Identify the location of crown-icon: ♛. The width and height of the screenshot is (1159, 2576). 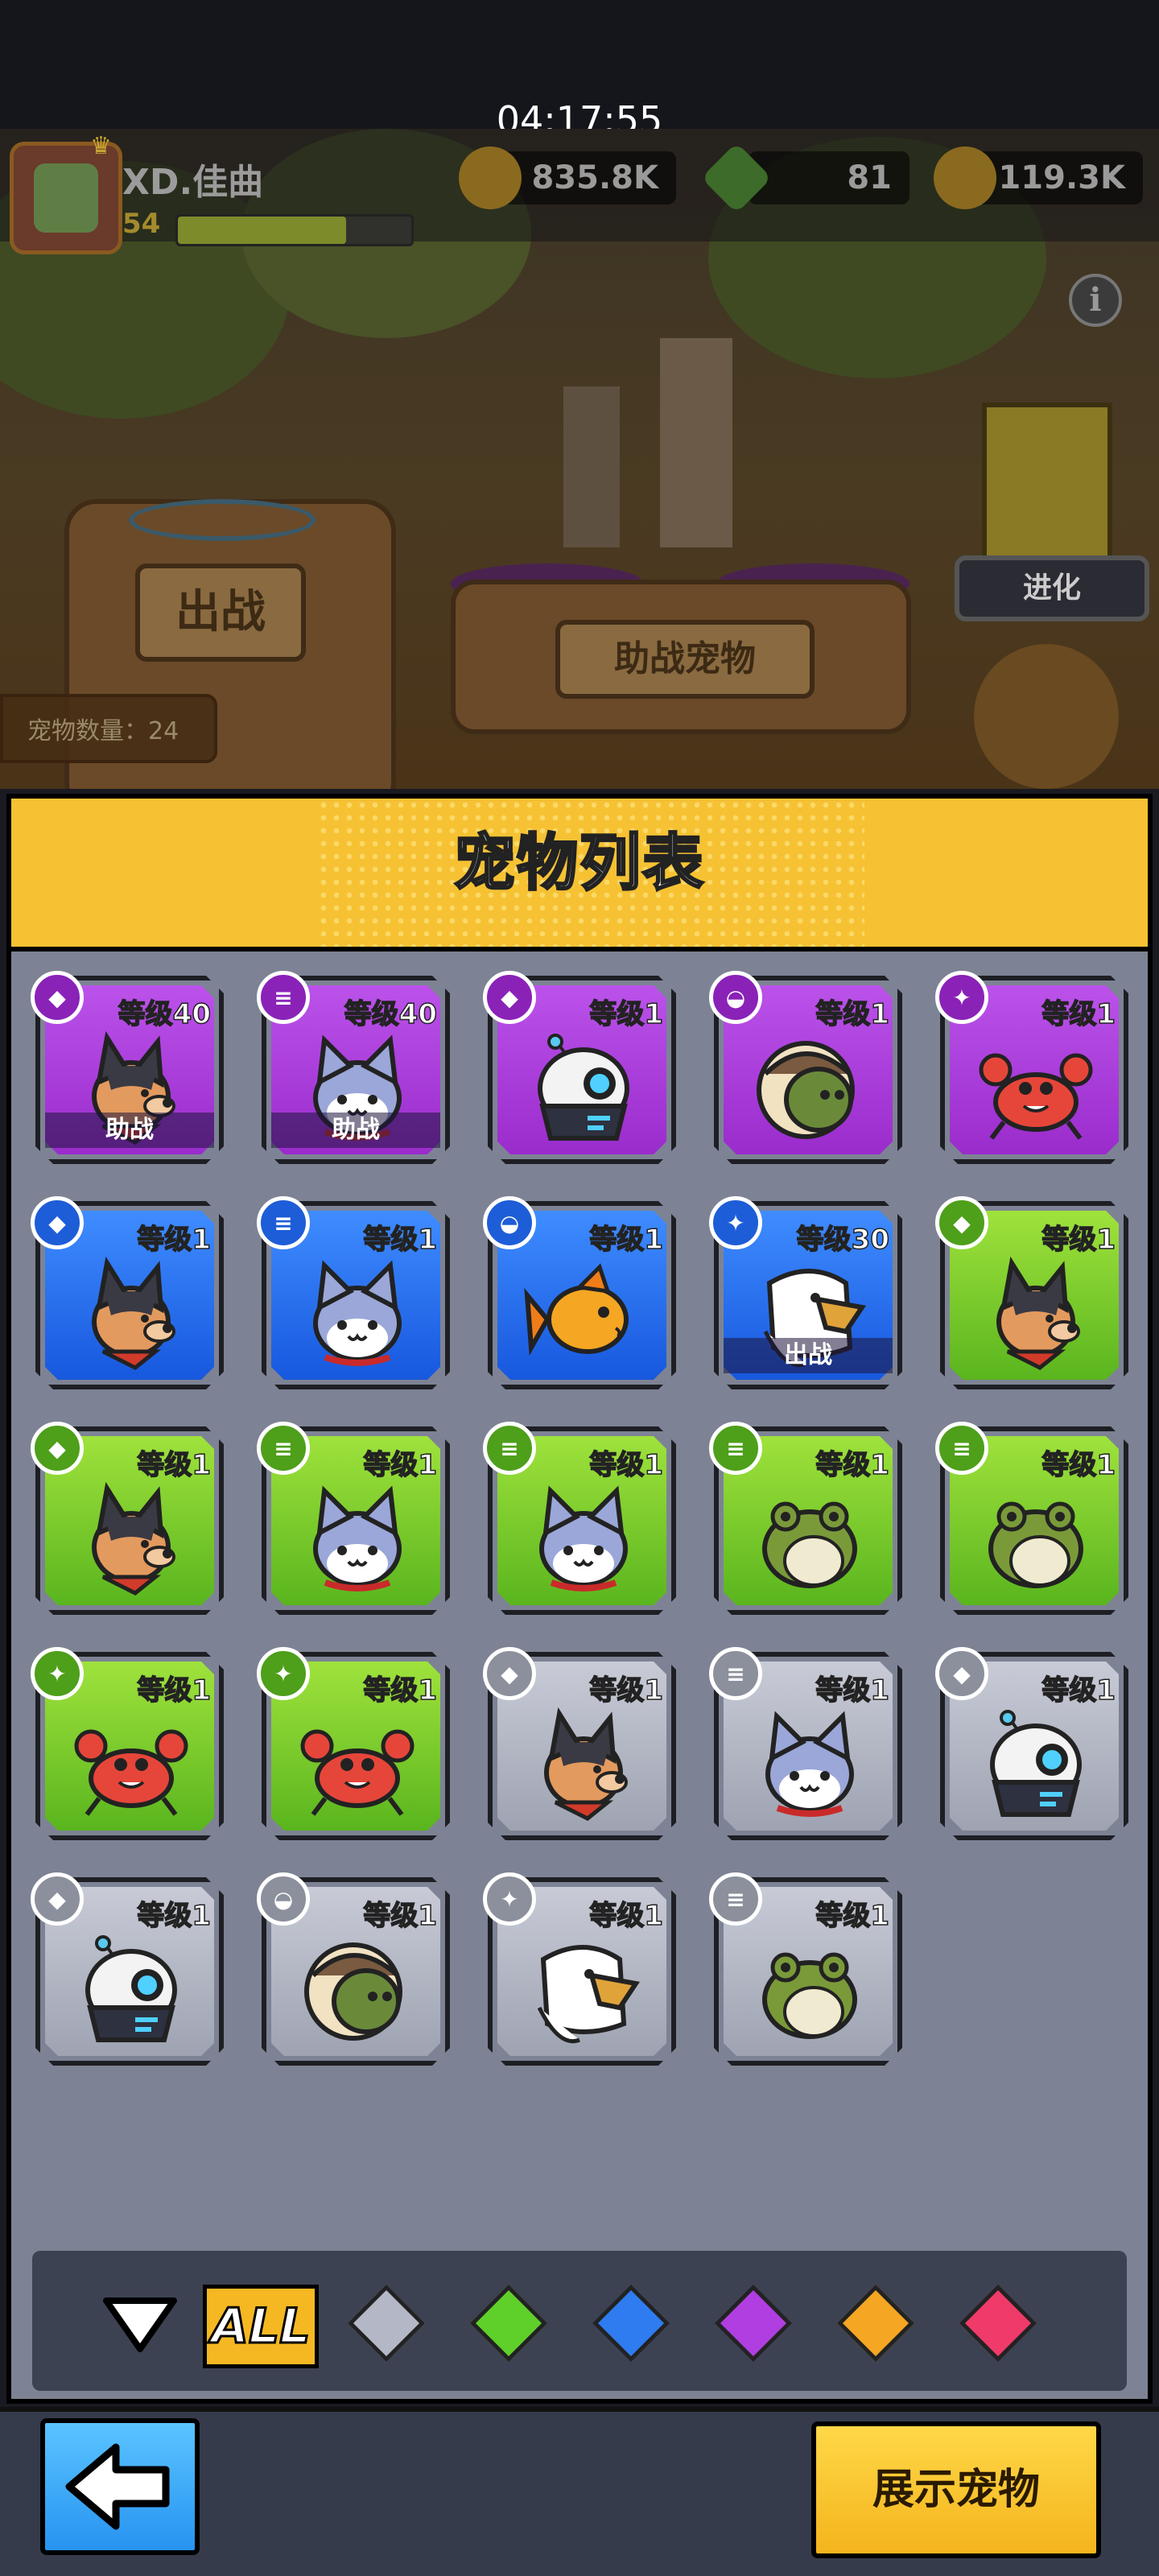
(101, 146).